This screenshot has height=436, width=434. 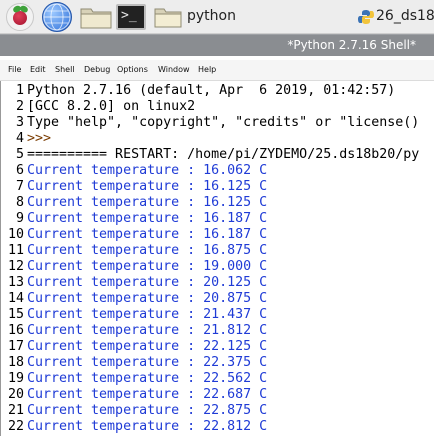 I want to click on shell-line: 11 Current temperature : 16.875 C, so click(x=217, y=251).